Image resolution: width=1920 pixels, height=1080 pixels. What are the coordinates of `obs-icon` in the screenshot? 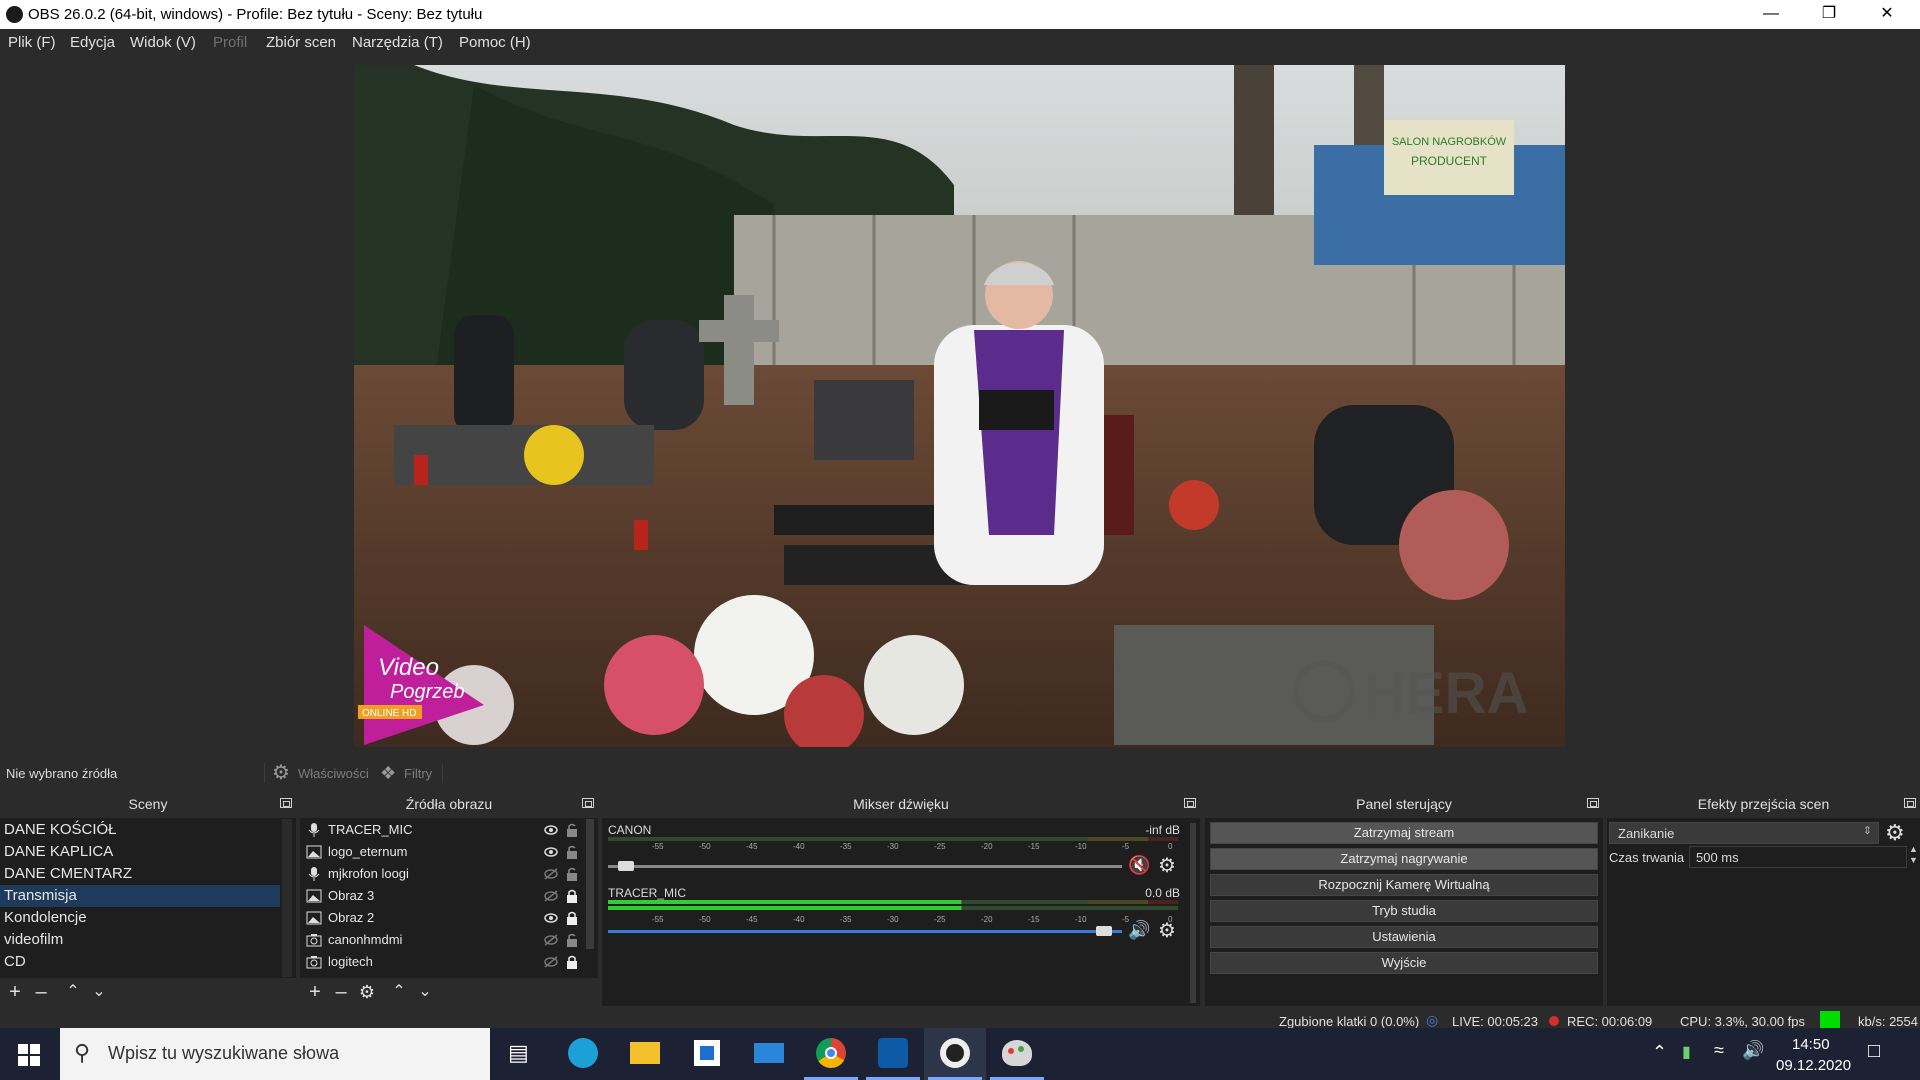 It's located at (955, 1054).